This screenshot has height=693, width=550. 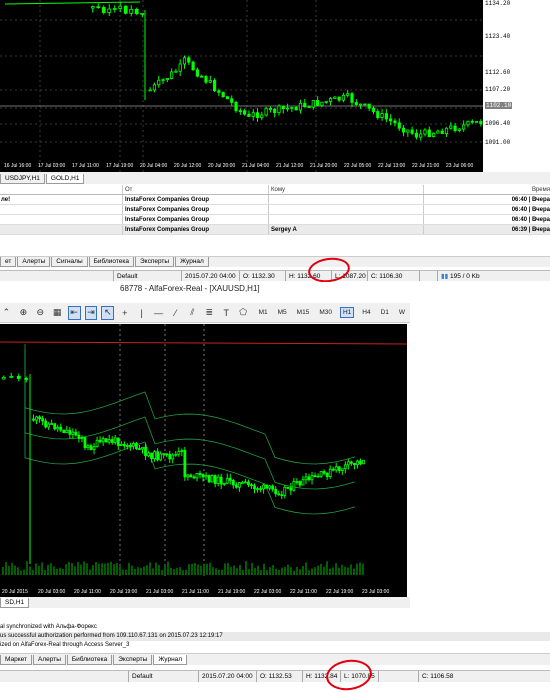 What do you see at coordinates (23, 313) in the screenshot?
I see `zoom-in-icon: ⊕` at bounding box center [23, 313].